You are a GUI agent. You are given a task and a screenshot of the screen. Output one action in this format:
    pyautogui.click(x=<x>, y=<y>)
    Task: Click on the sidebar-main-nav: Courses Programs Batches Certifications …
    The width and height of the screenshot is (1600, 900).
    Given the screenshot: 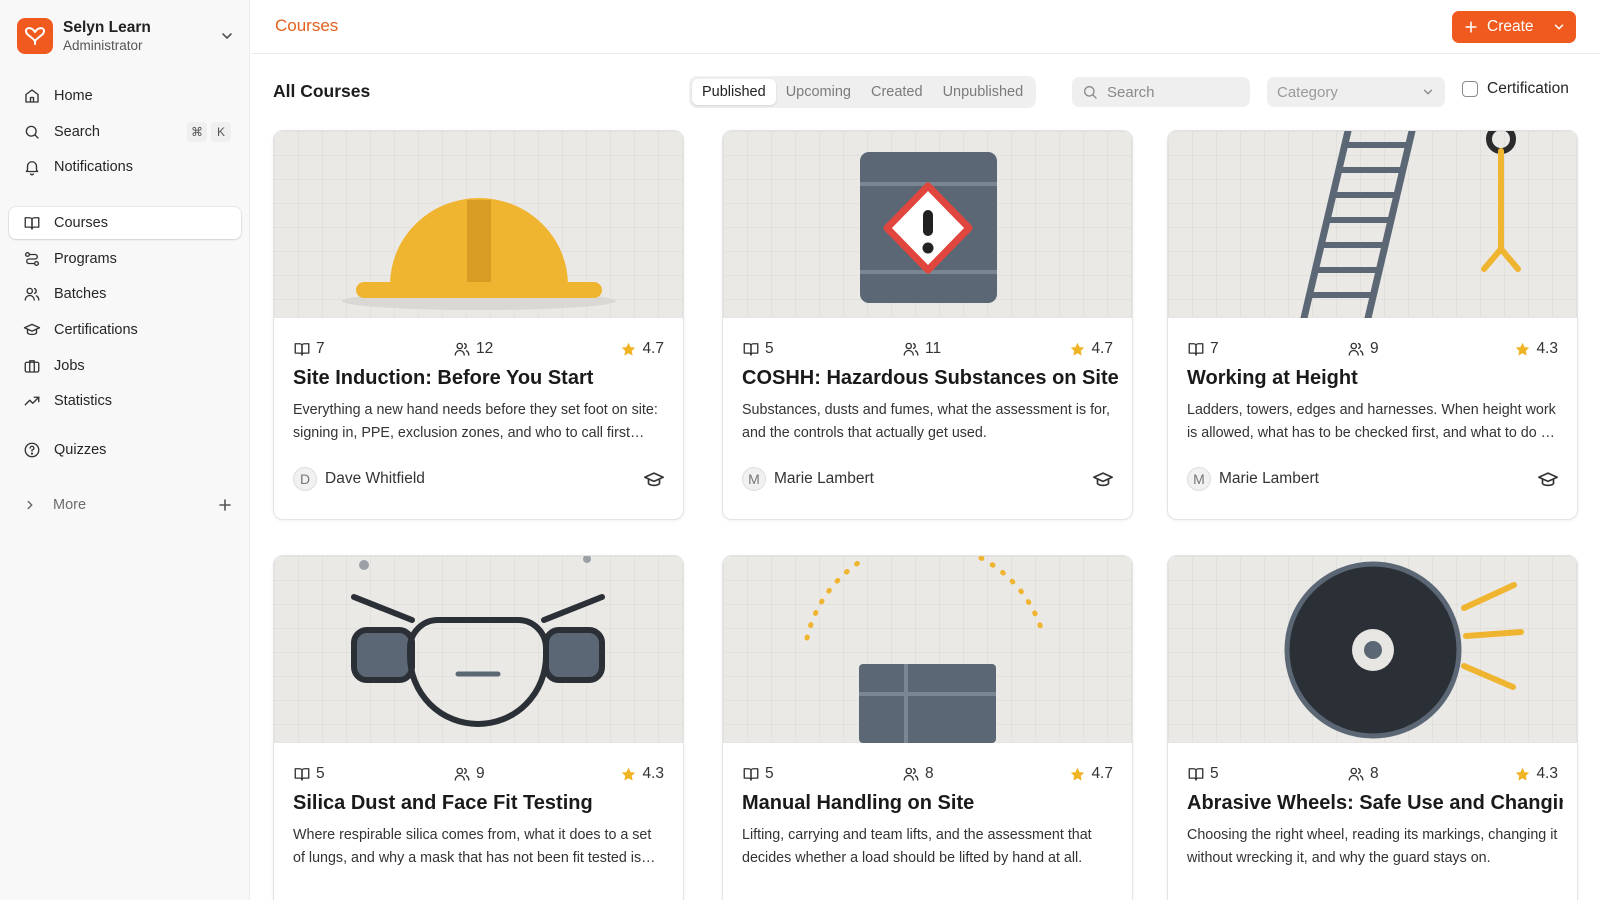 What is the action you would take?
    pyautogui.click(x=125, y=314)
    